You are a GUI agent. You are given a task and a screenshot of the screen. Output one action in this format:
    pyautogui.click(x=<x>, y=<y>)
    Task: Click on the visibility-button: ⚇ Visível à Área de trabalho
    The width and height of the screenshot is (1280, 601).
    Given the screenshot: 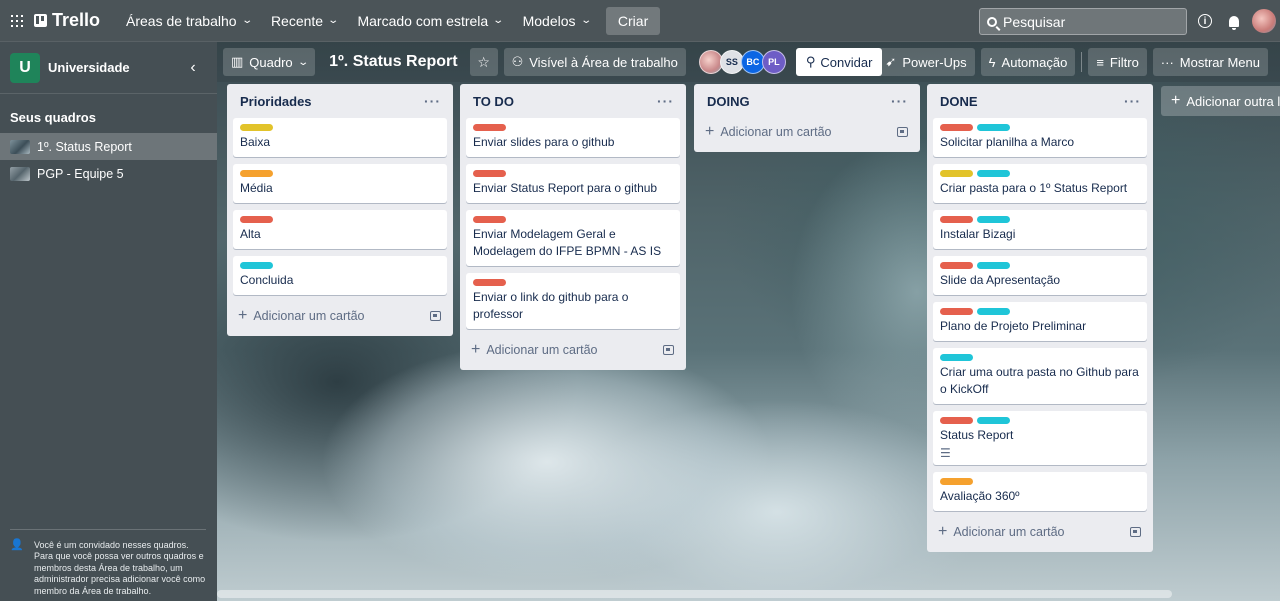 What is the action you would take?
    pyautogui.click(x=594, y=62)
    